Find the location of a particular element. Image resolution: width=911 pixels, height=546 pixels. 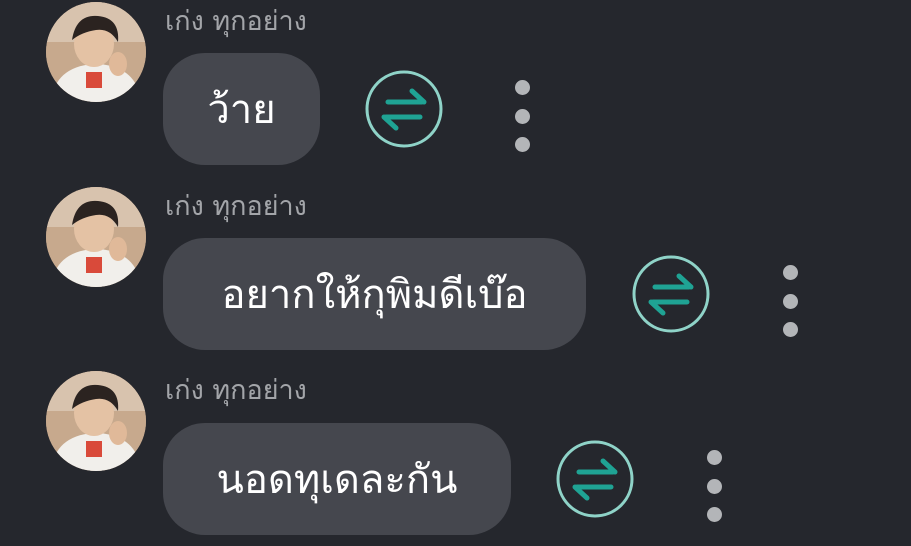

message-bubble: อยากให้กุพิมดีเบ๊อ is located at coordinates (374, 294).